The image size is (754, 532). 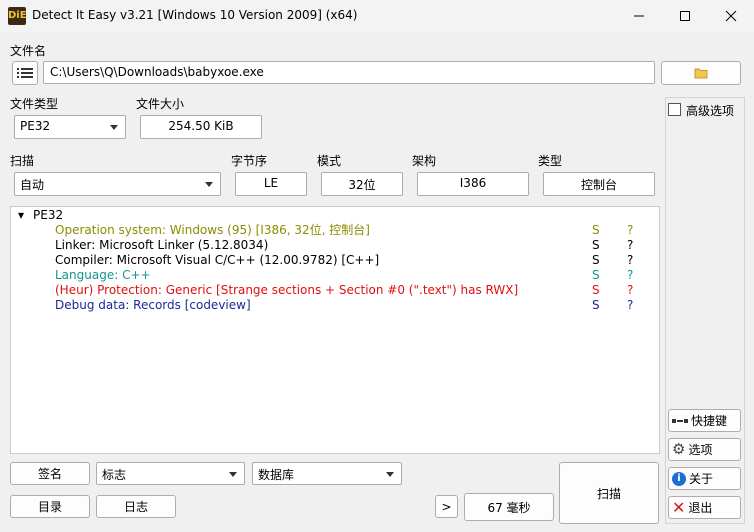 I want to click on about-label: 关于, so click(x=701, y=479).